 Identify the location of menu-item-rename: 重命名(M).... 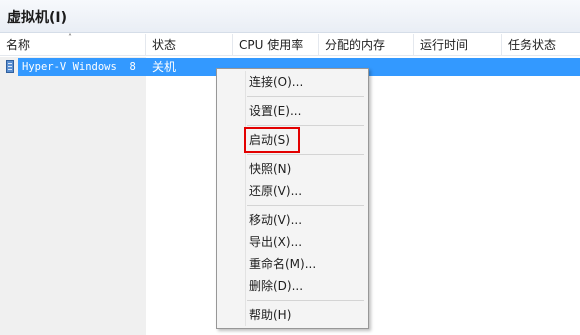
(282, 264).